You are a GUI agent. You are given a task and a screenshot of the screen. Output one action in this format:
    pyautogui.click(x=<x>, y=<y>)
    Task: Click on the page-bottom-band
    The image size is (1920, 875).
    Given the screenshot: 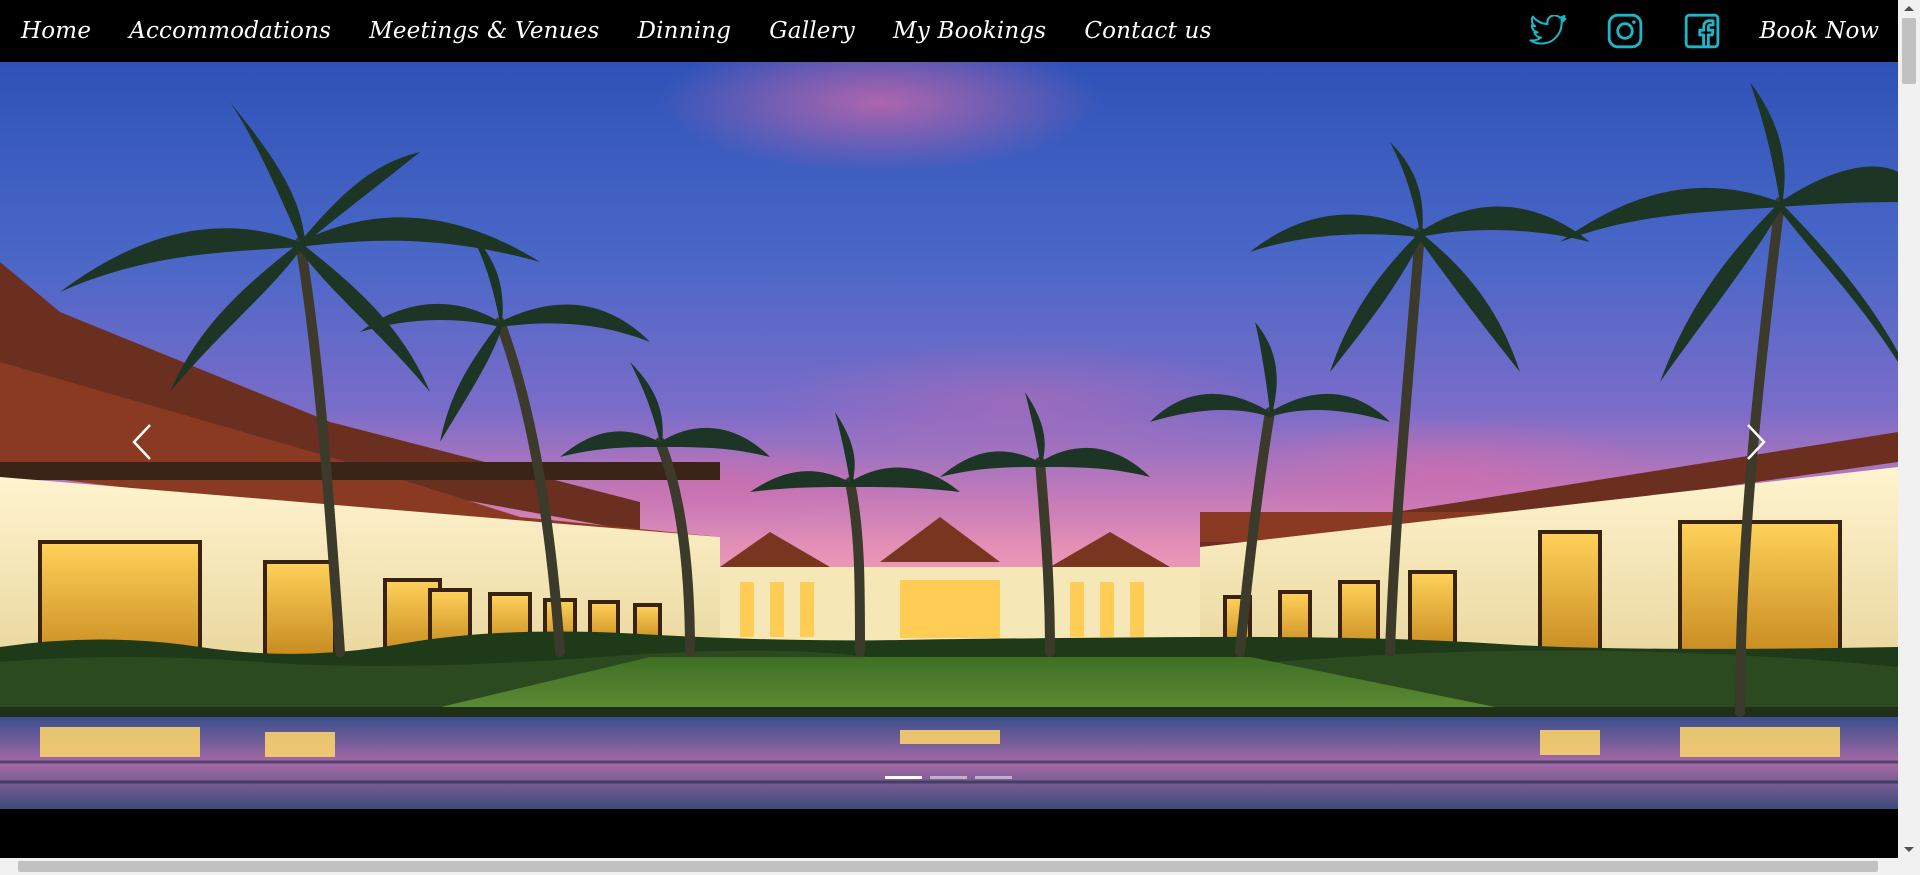 What is the action you would take?
    pyautogui.click(x=949, y=833)
    